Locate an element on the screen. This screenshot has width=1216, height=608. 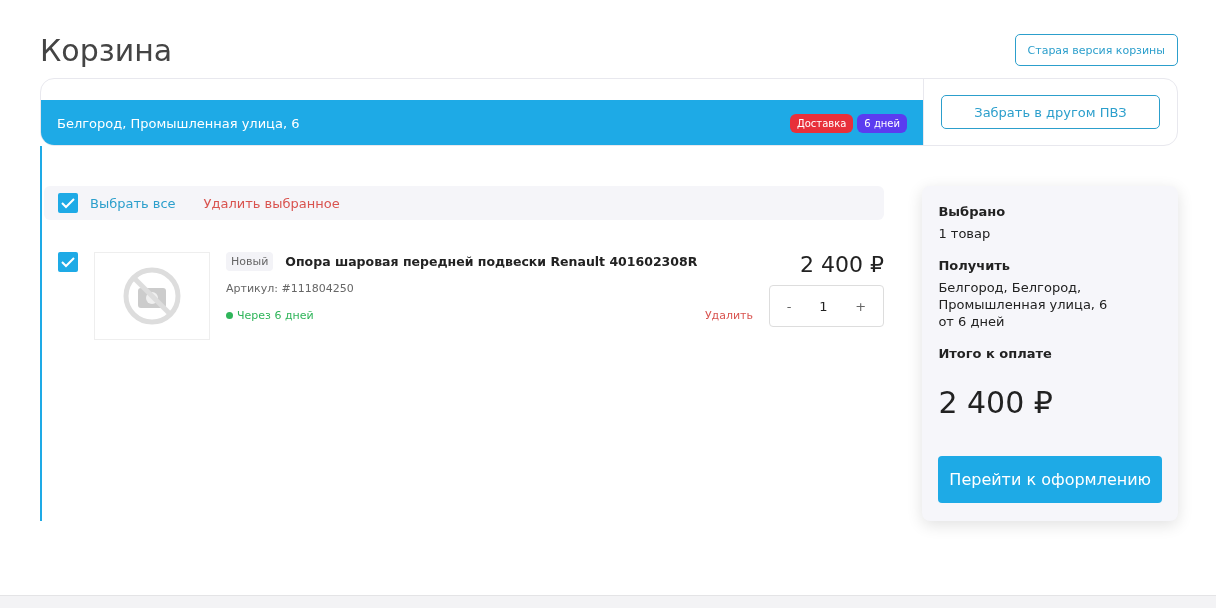
article-number: Артикул: #111804250 is located at coordinates (290, 288).